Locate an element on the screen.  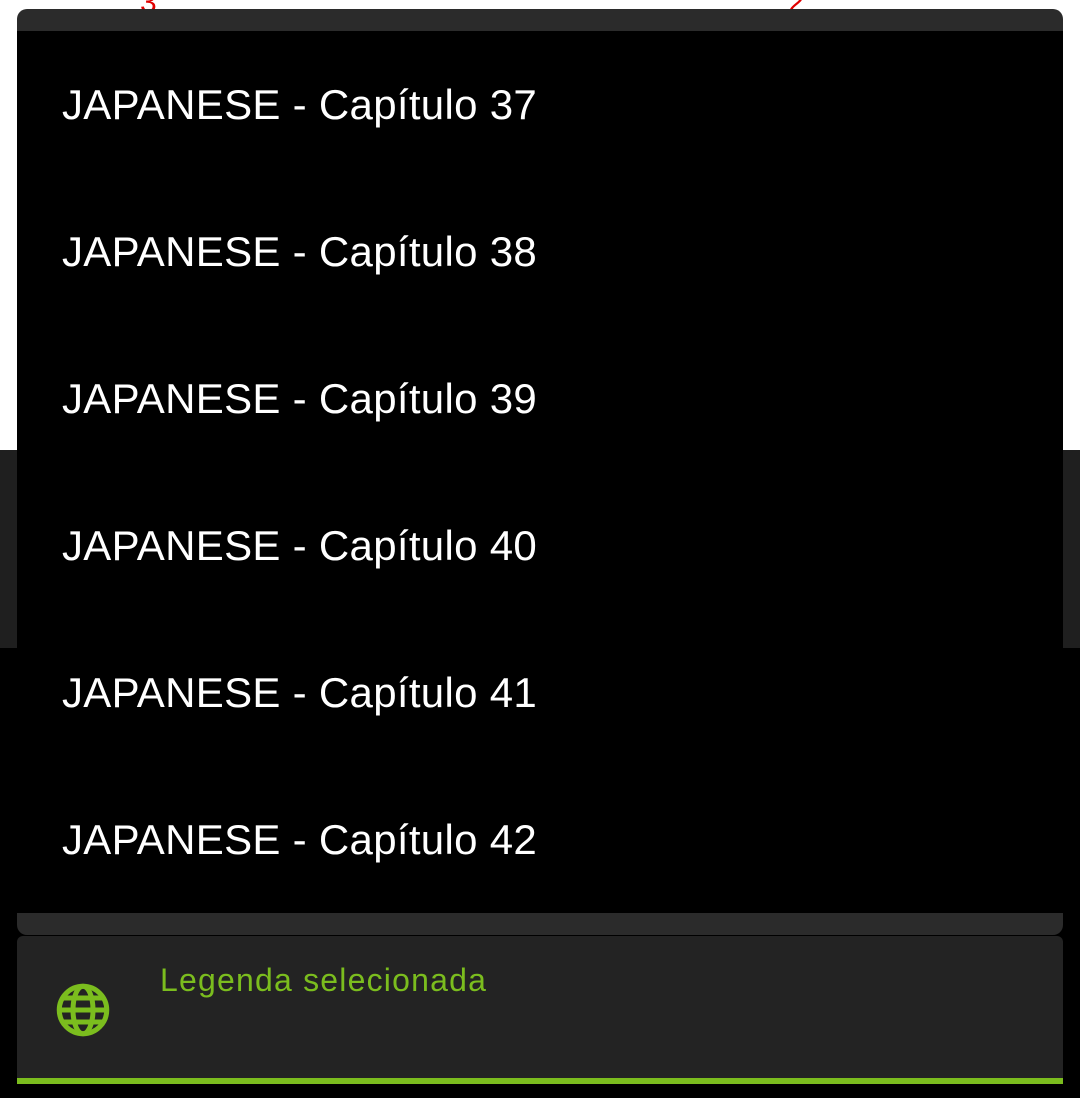
subtitle-option: JAPANESE - Capítulo 38 is located at coordinates (540, 251).